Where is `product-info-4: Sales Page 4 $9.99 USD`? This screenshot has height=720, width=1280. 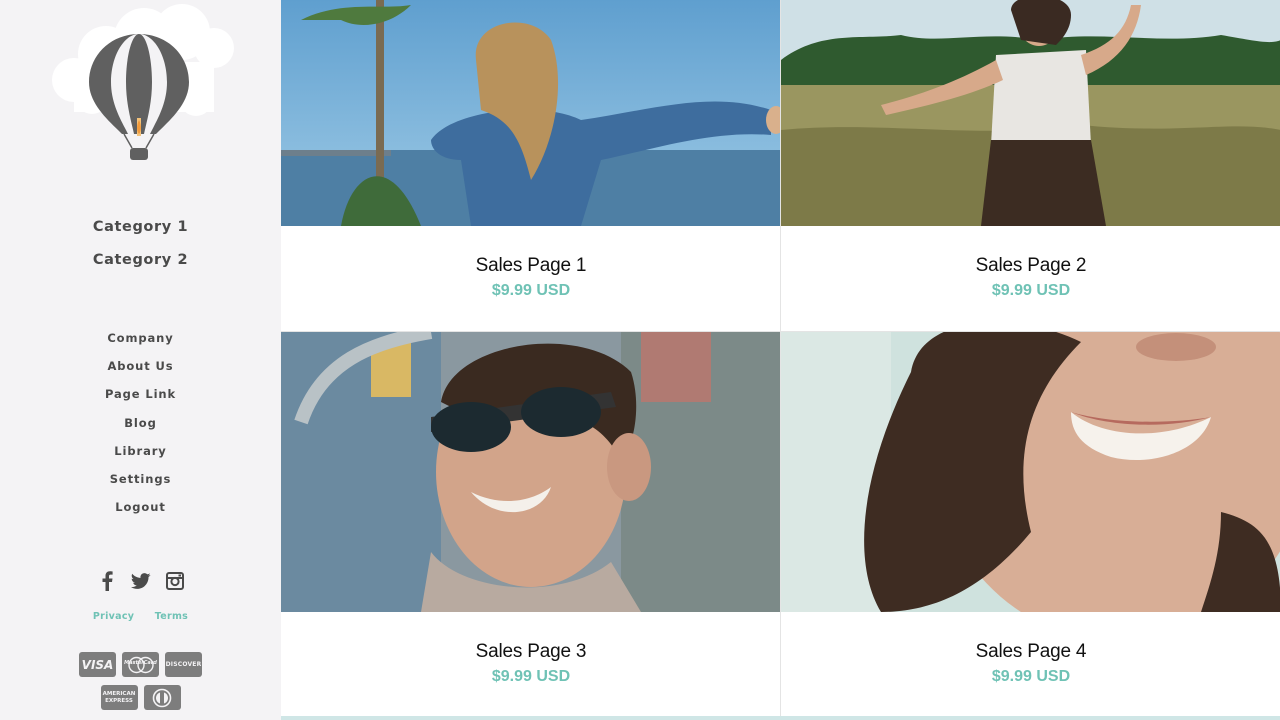 product-info-4: Sales Page 4 $9.99 USD is located at coordinates (1030, 665).